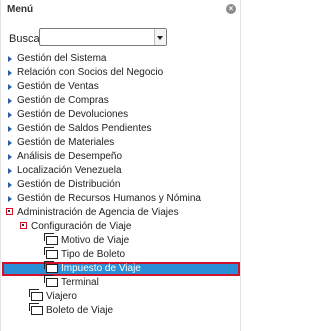 The height and width of the screenshot is (331, 320). What do you see at coordinates (98, 212) in the screenshot?
I see `tree-item-label: Administración de Agencia de Viajes` at bounding box center [98, 212].